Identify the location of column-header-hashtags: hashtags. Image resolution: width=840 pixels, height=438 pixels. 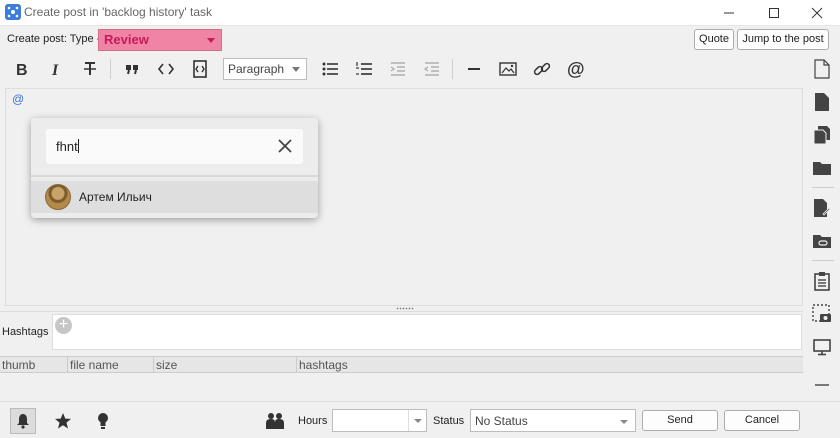
(549, 365).